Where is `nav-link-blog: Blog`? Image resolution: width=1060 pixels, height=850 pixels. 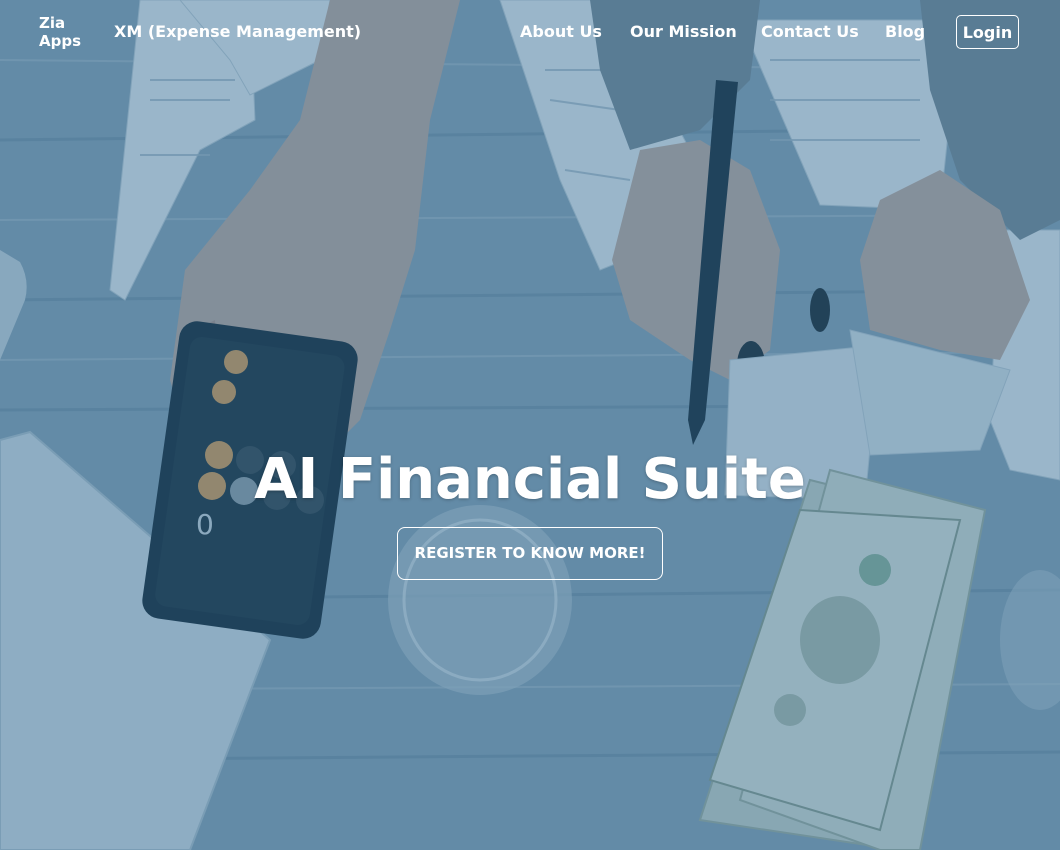 nav-link-blog: Blog is located at coordinates (905, 32).